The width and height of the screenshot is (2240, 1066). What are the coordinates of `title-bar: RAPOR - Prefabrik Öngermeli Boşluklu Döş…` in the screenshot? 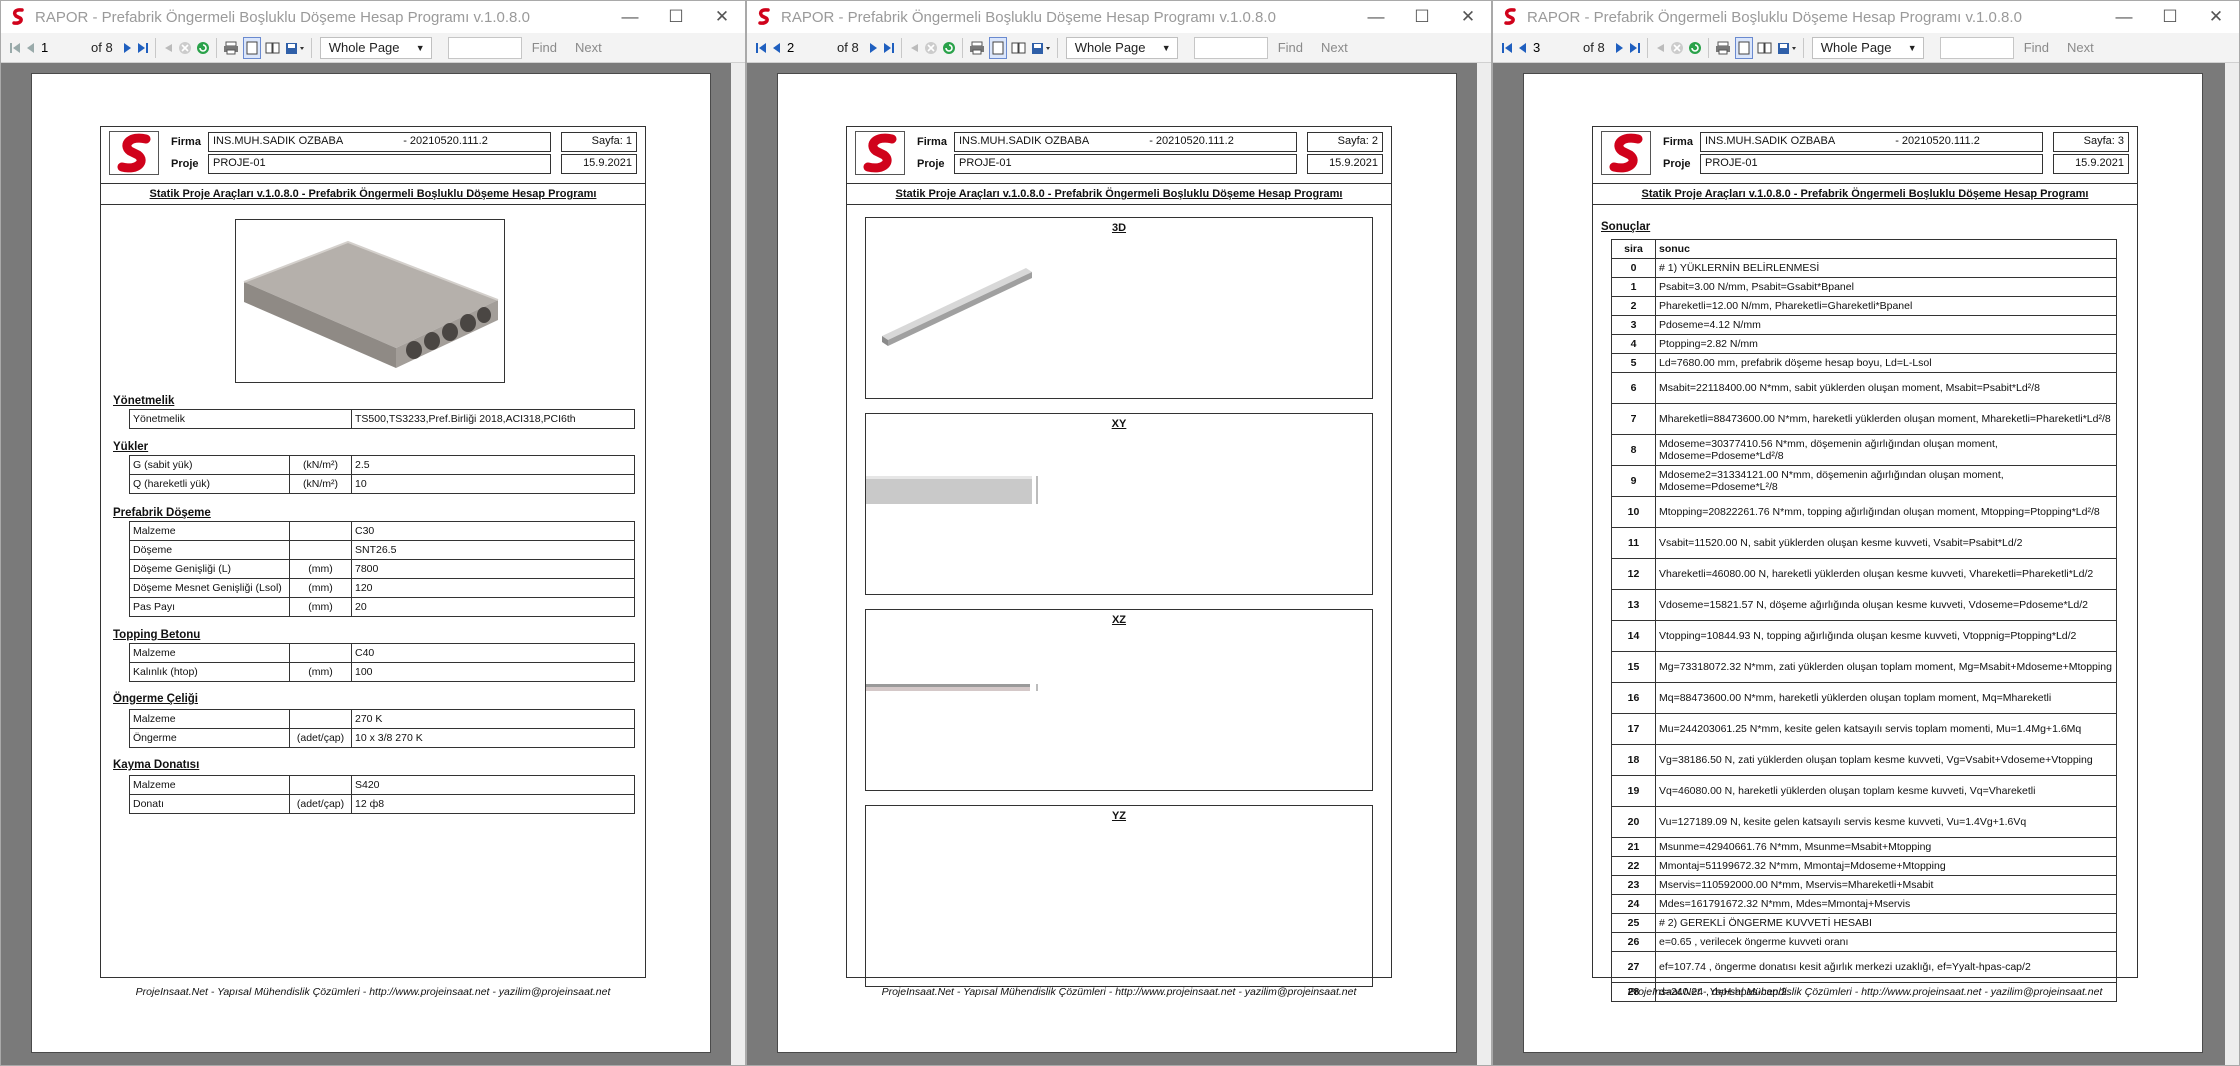 It's located at (1866, 17).